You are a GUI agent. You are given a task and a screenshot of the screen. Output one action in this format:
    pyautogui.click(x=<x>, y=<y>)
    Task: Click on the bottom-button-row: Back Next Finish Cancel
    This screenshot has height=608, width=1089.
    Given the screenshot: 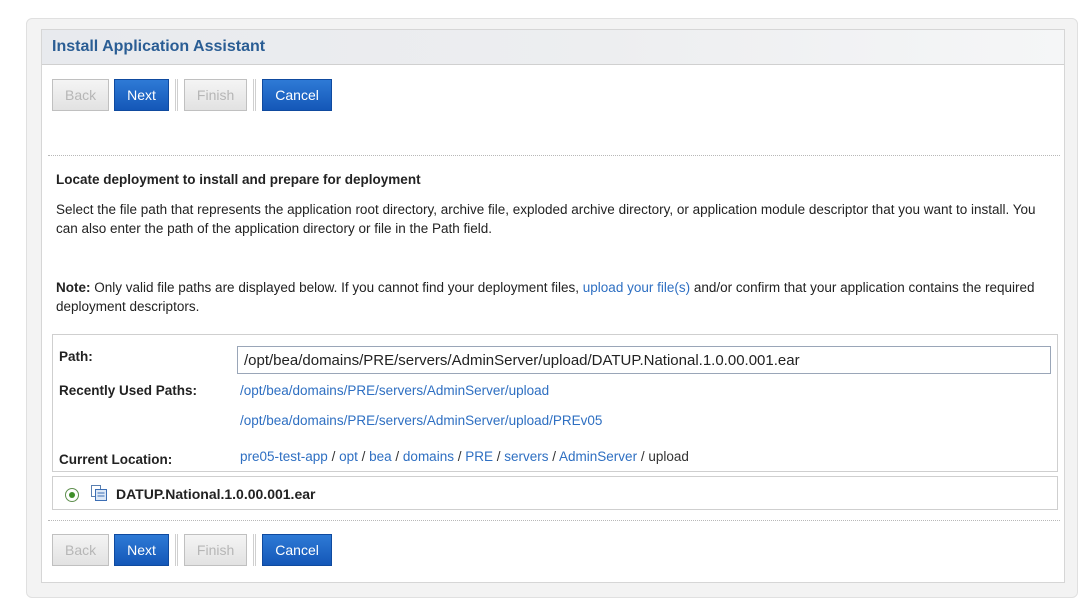 What is the action you would take?
    pyautogui.click(x=192, y=550)
    